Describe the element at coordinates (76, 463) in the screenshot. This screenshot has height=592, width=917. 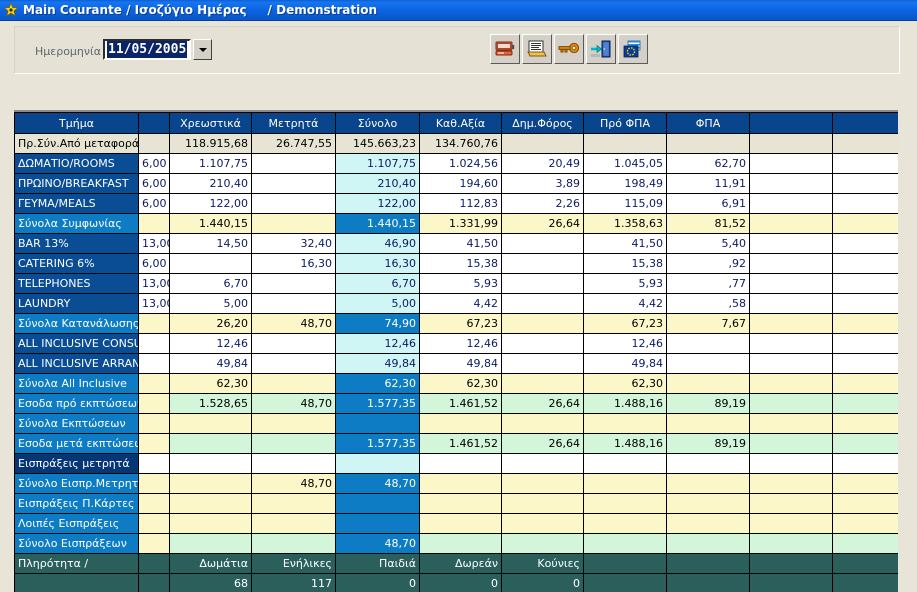
I see `row-label: Εισπράξεις μετρητά` at that location.